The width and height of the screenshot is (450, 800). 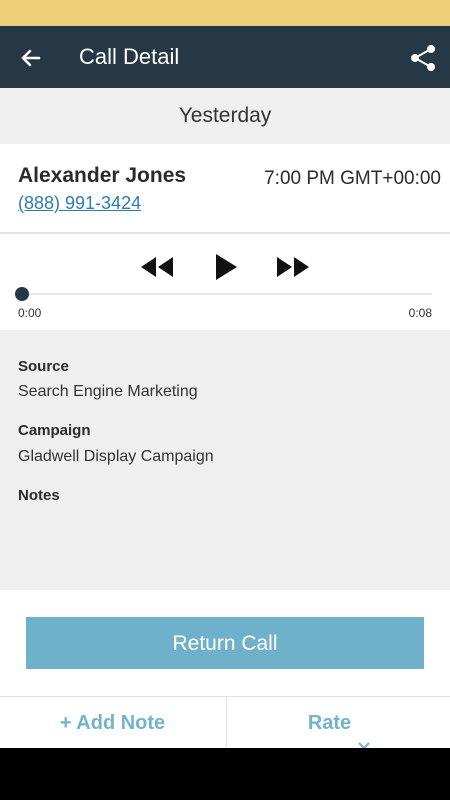 I want to click on system-nav-bar, so click(x=225, y=774).